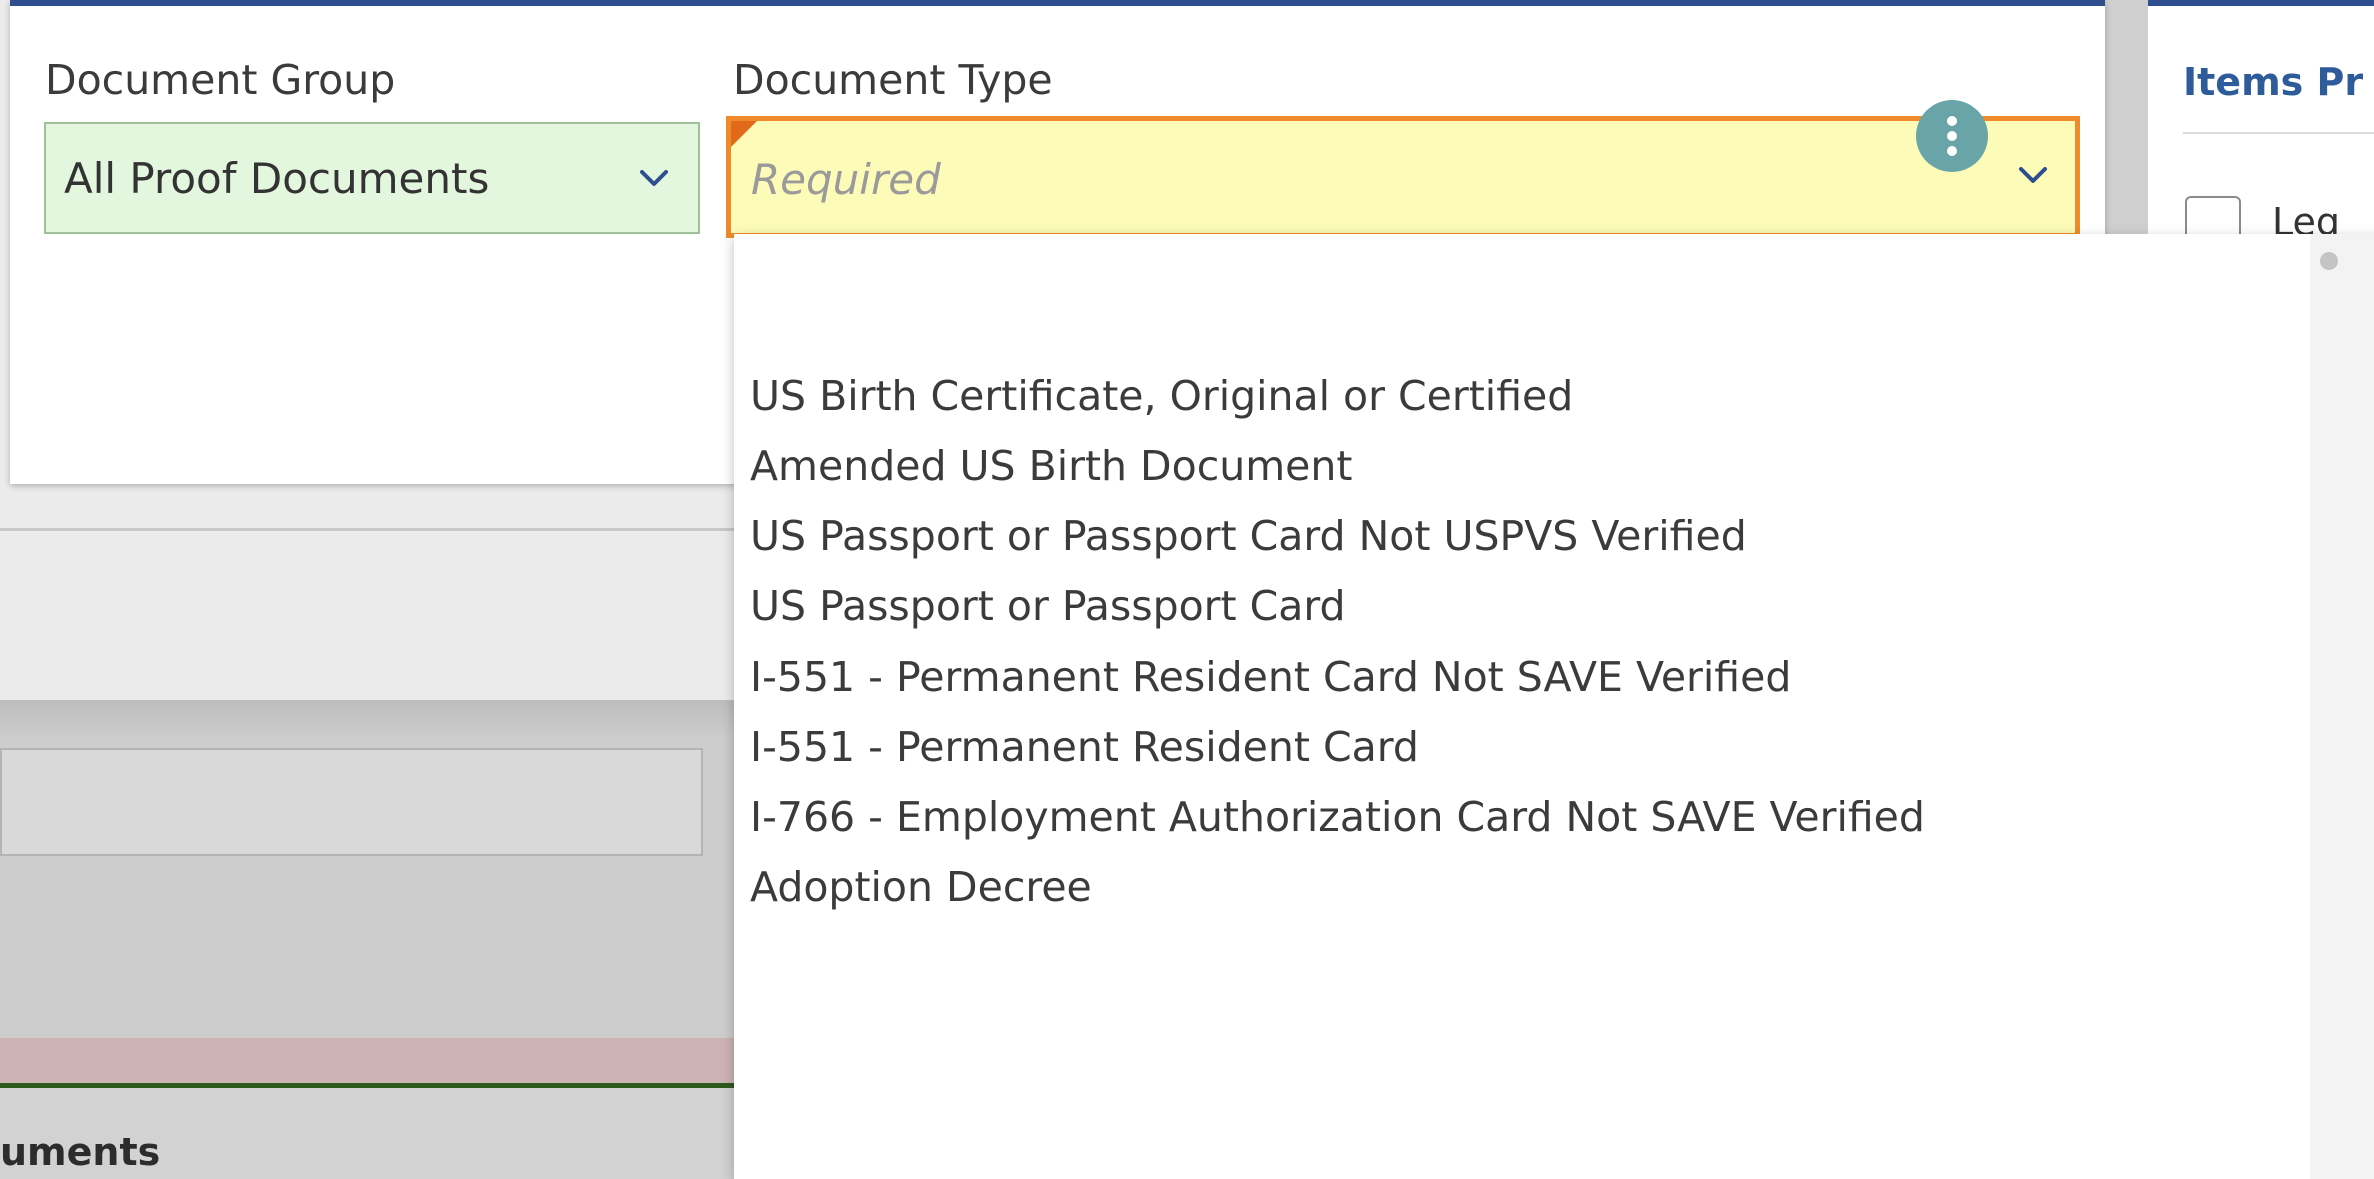 The image size is (2374, 1179). What do you see at coordinates (1051, 466) in the screenshot?
I see `dropdown-option: Amended US Birth Document` at bounding box center [1051, 466].